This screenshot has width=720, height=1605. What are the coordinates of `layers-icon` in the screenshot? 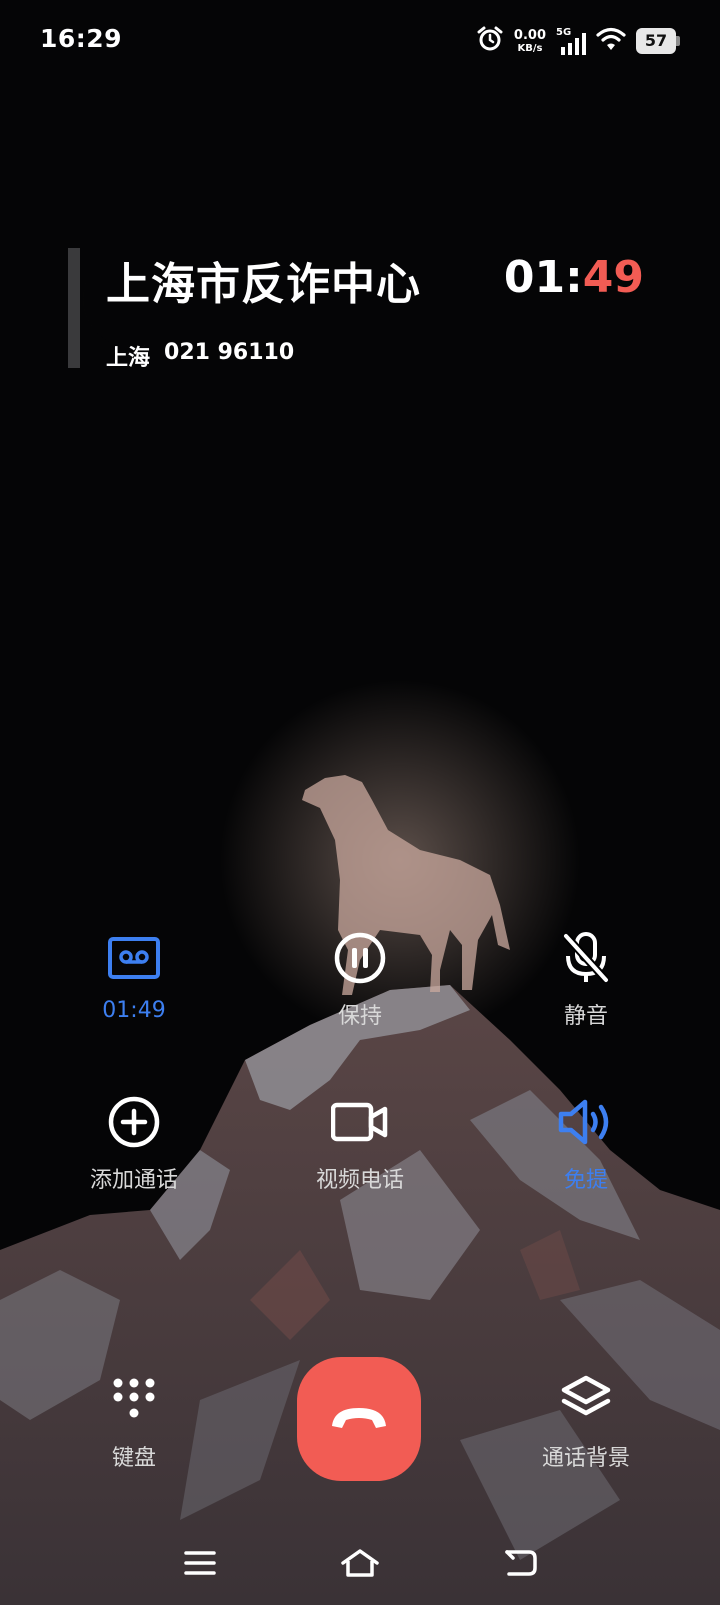 It's located at (586, 1400).